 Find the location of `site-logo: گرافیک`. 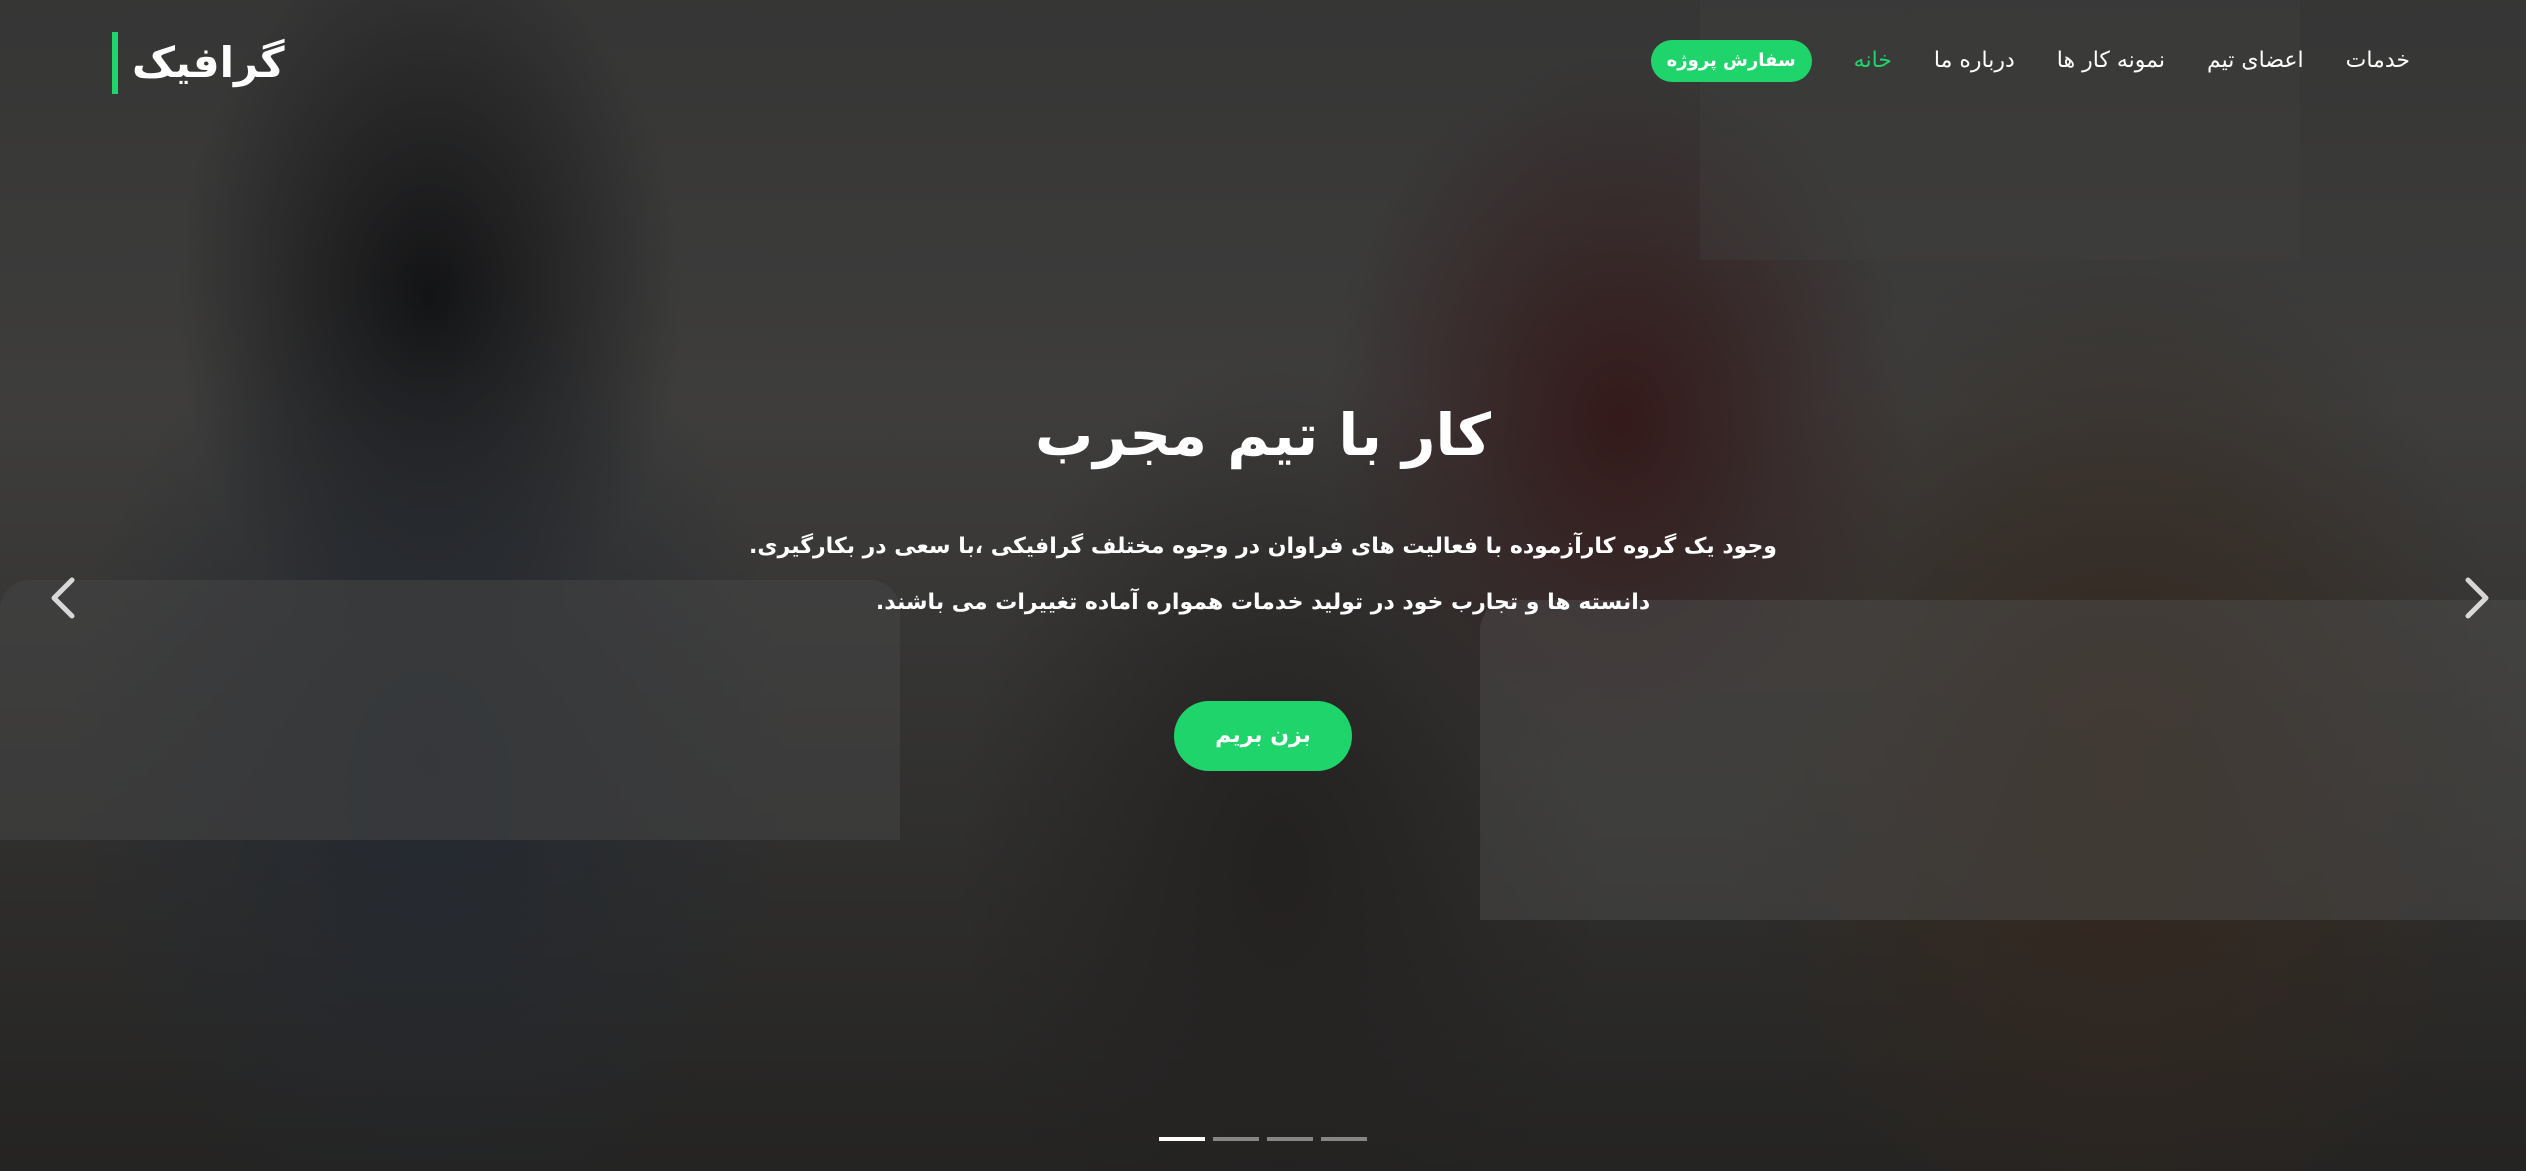

site-logo: گرافیک is located at coordinates (198, 63).